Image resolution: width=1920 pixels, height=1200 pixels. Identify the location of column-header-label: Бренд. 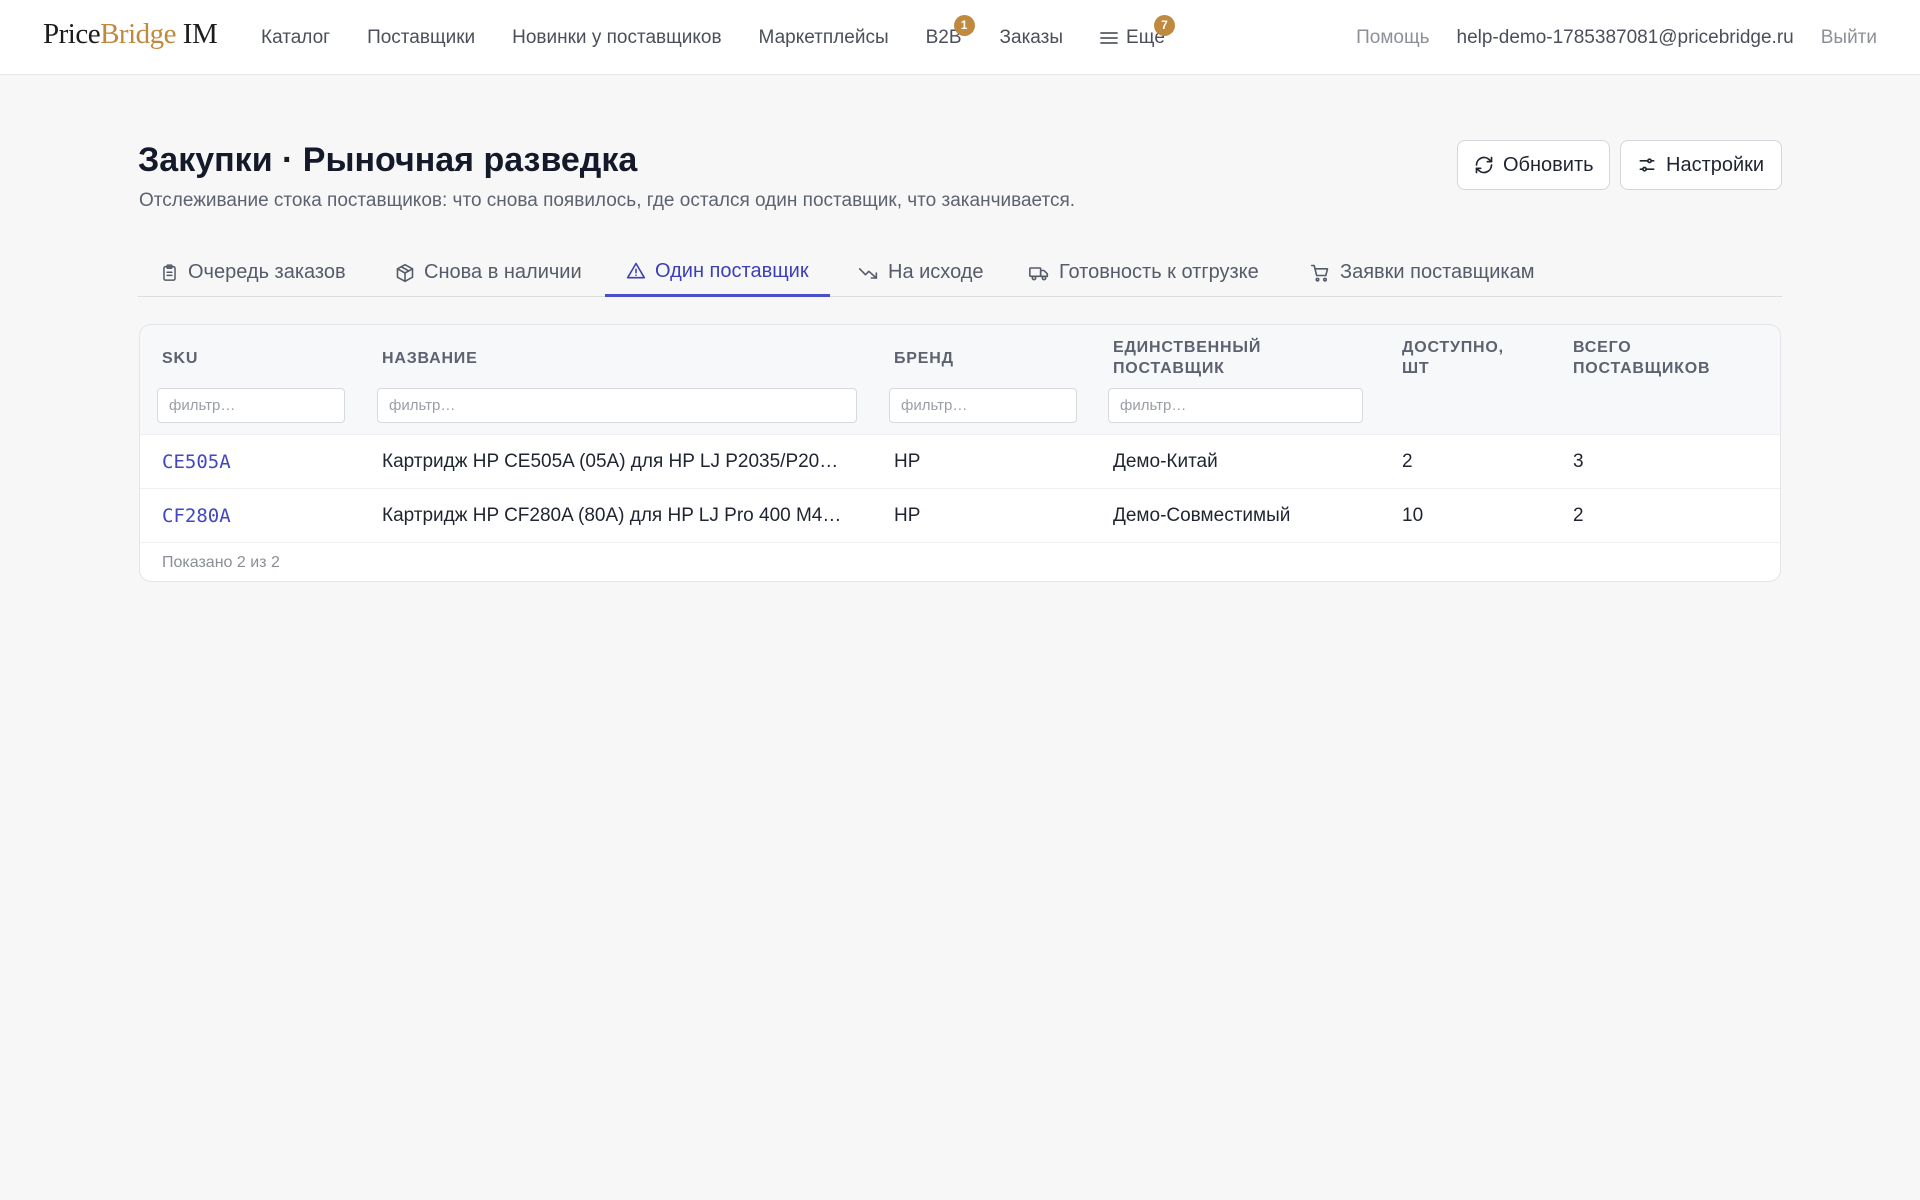
(924, 358).